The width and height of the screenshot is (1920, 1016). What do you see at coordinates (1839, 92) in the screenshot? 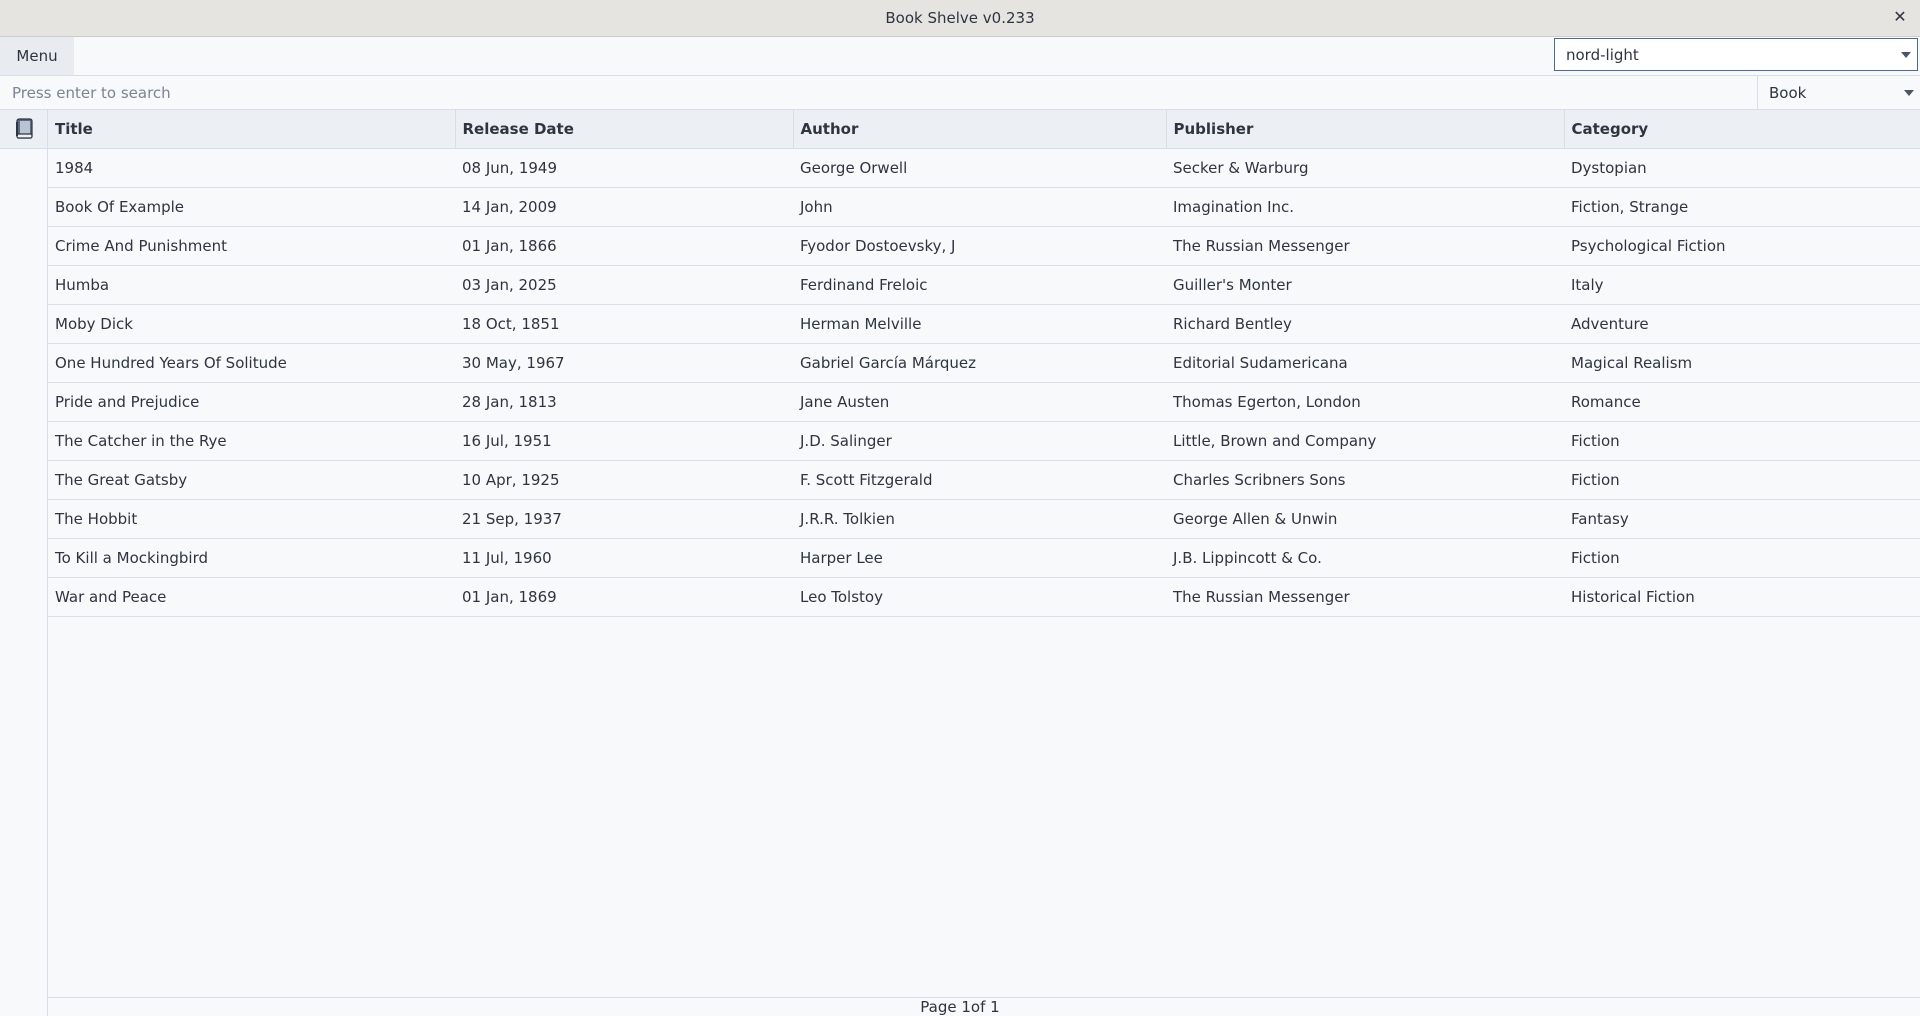
I see `search-type-select: Book` at bounding box center [1839, 92].